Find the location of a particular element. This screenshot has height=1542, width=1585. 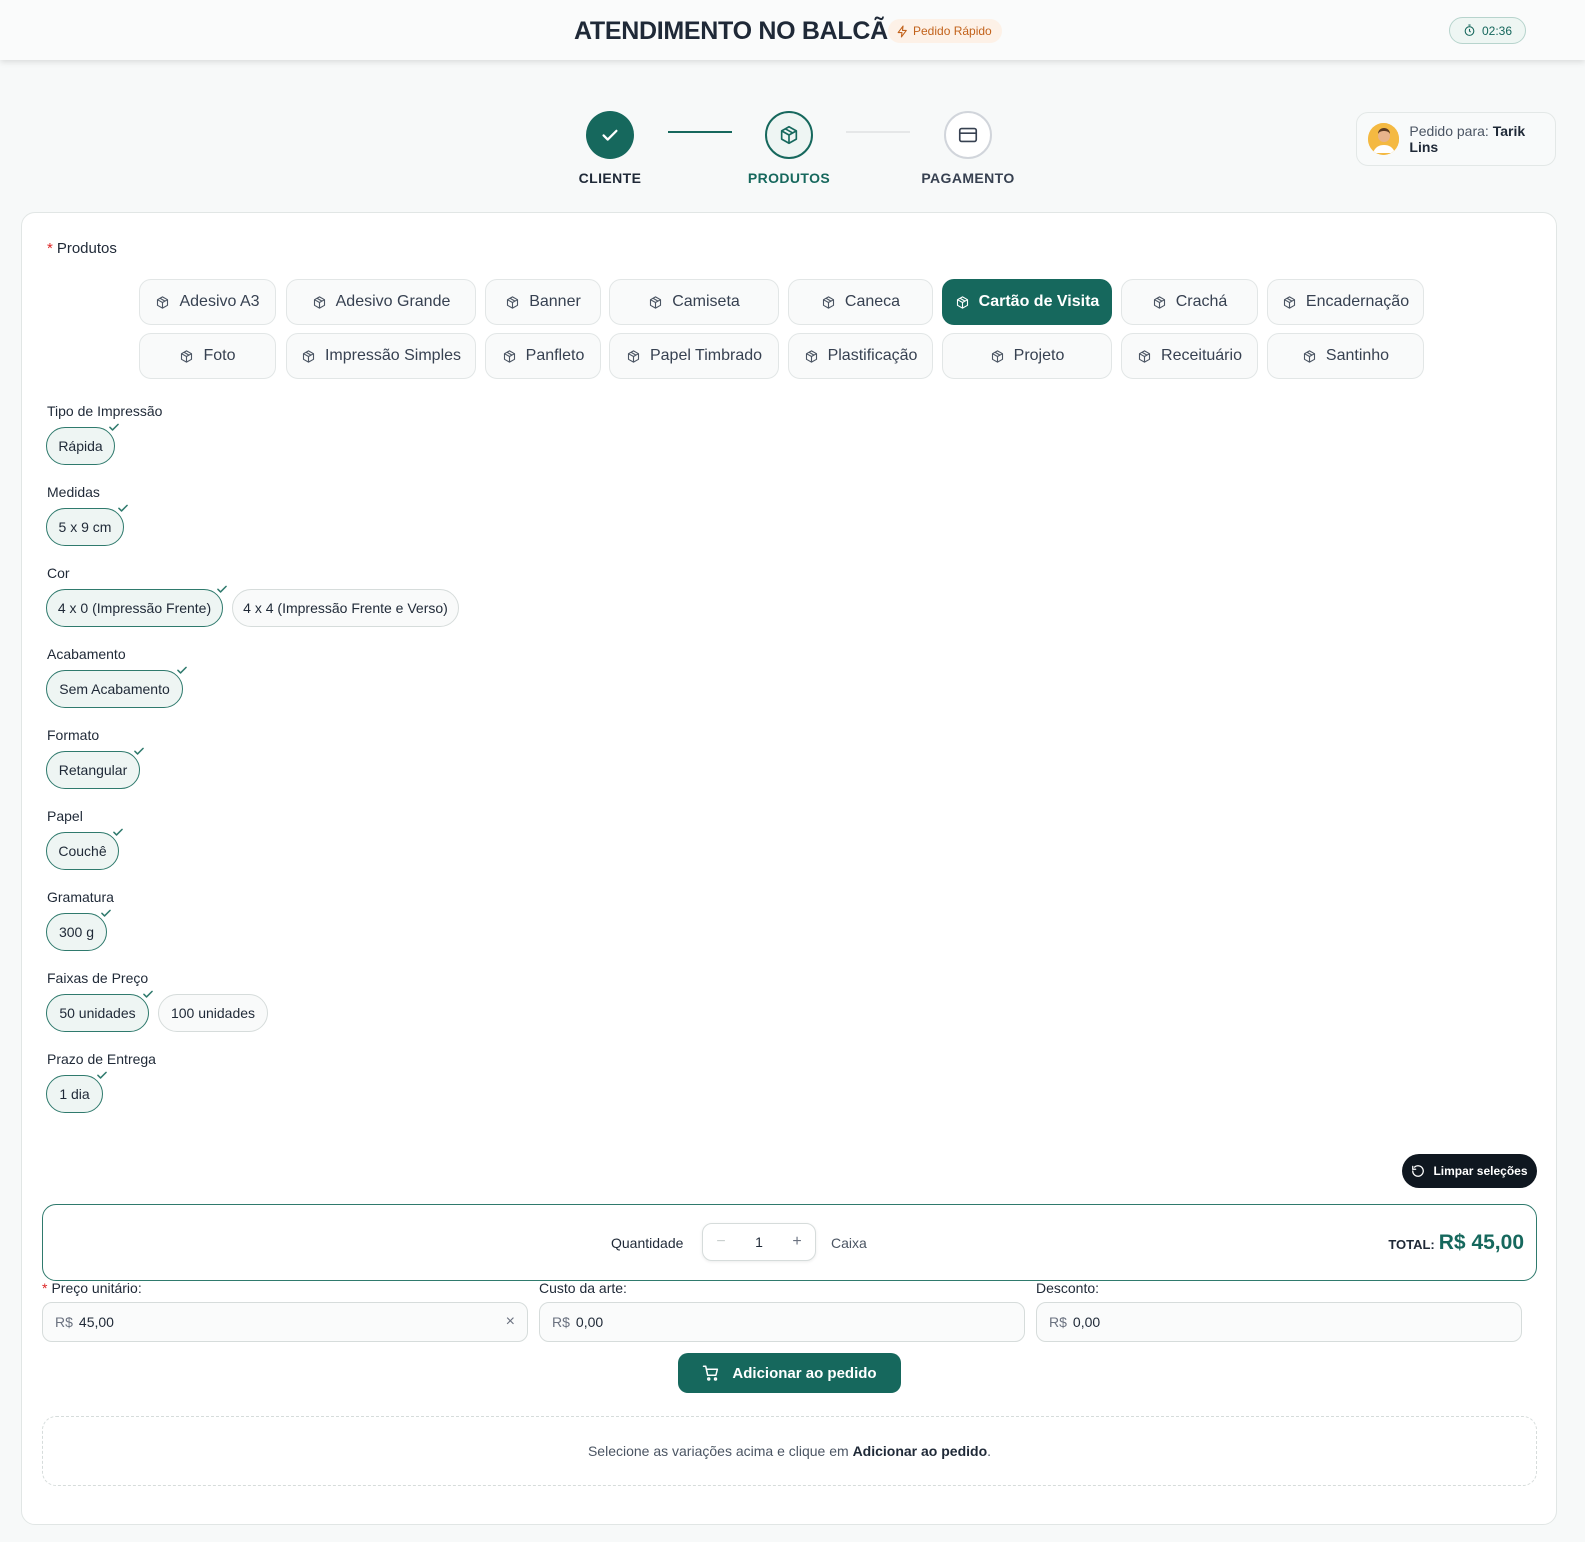

custo-arte-input is located at coordinates (793, 1322).